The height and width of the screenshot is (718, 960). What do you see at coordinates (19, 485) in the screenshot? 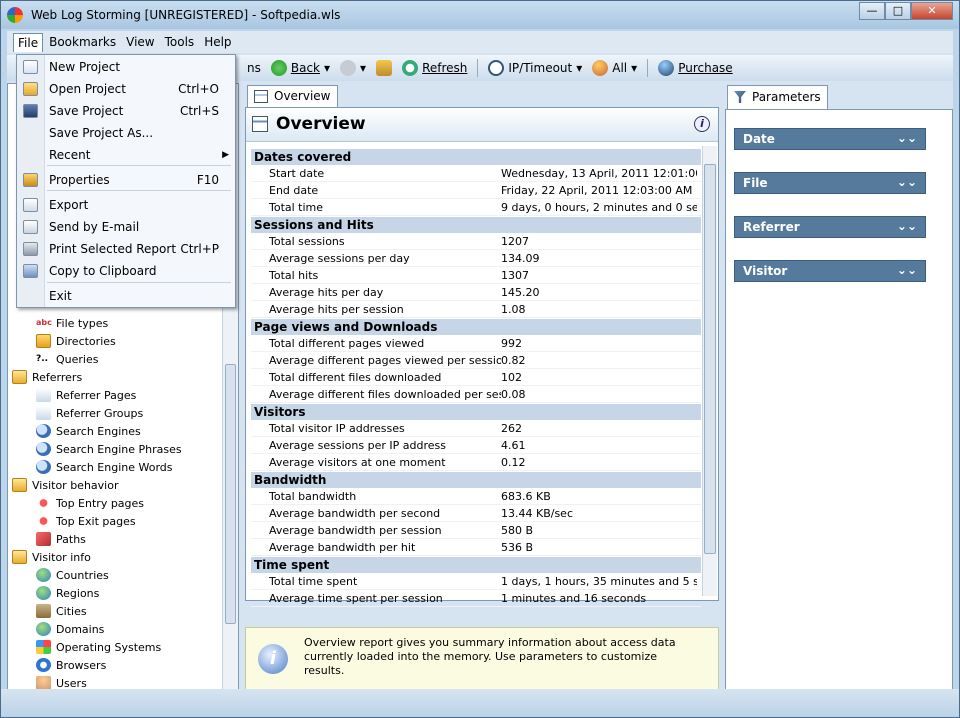
I see `folder-open-icon` at bounding box center [19, 485].